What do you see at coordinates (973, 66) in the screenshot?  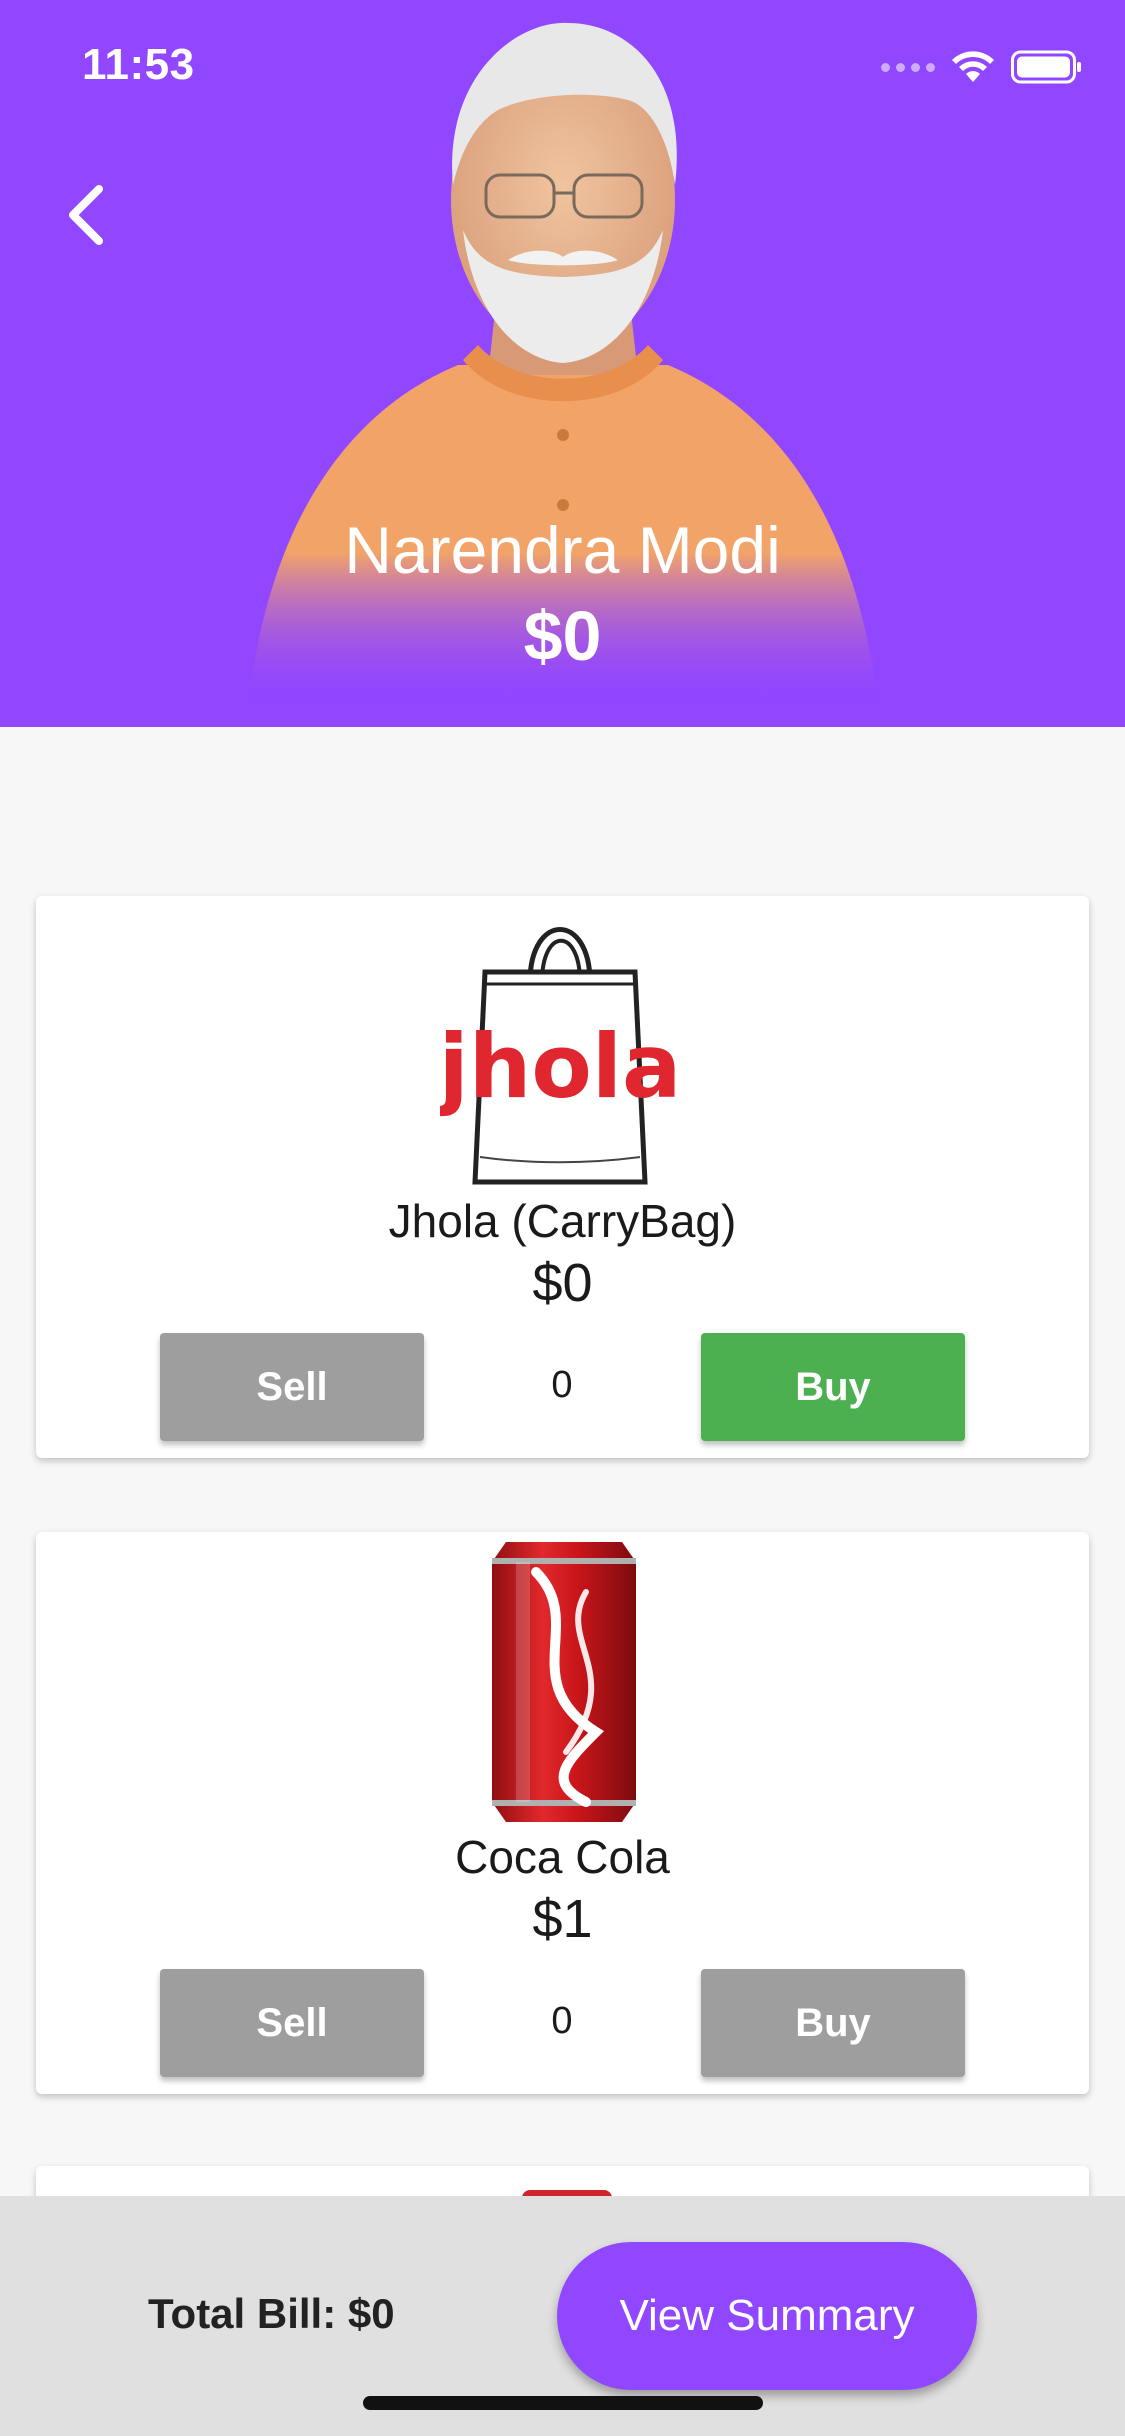 I see `wifi-icon` at bounding box center [973, 66].